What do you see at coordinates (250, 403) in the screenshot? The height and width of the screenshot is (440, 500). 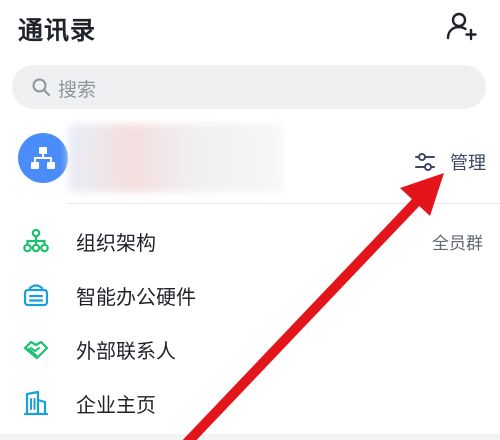 I see `menu-item-enterprise-homepage: 企业主页` at bounding box center [250, 403].